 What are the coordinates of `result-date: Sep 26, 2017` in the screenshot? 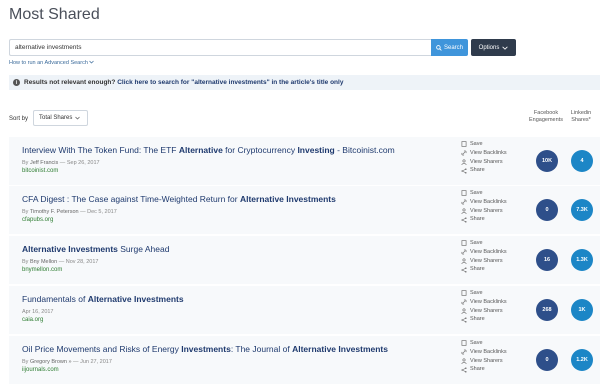 It's located at (83, 163).